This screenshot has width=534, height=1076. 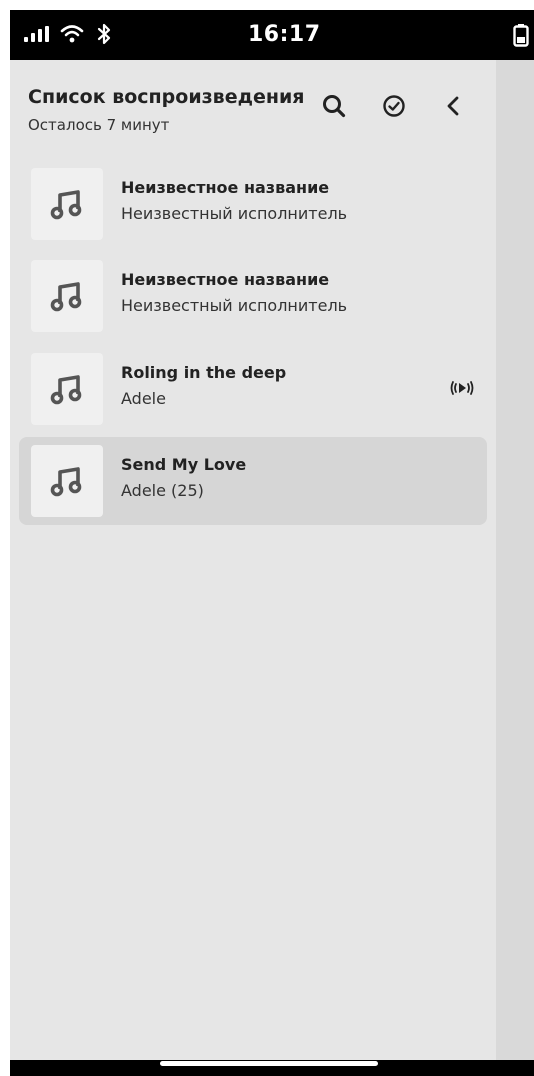 What do you see at coordinates (166, 97) in the screenshot?
I see `page-title: Список воспроизведения` at bounding box center [166, 97].